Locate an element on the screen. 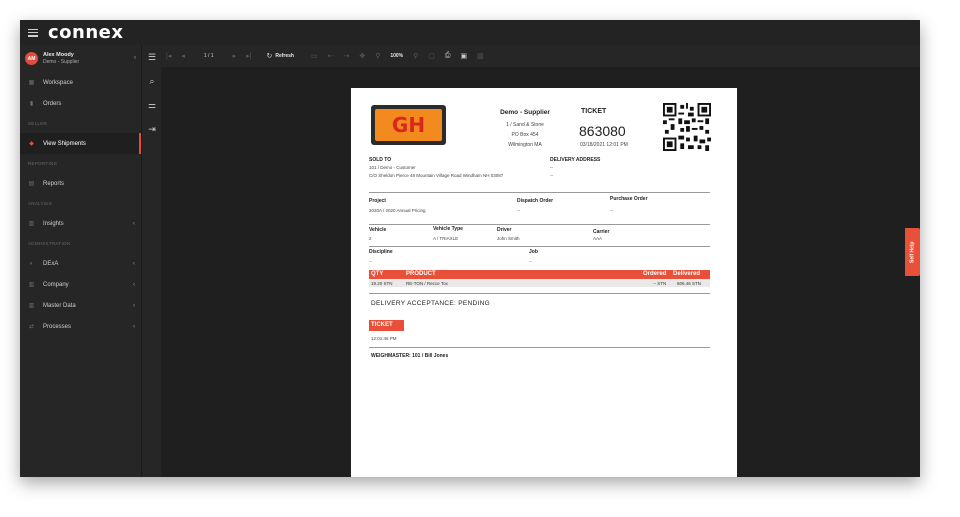 This screenshot has width=960, height=517. sidebar-item-reports: ▤ Reports is located at coordinates (80, 183).